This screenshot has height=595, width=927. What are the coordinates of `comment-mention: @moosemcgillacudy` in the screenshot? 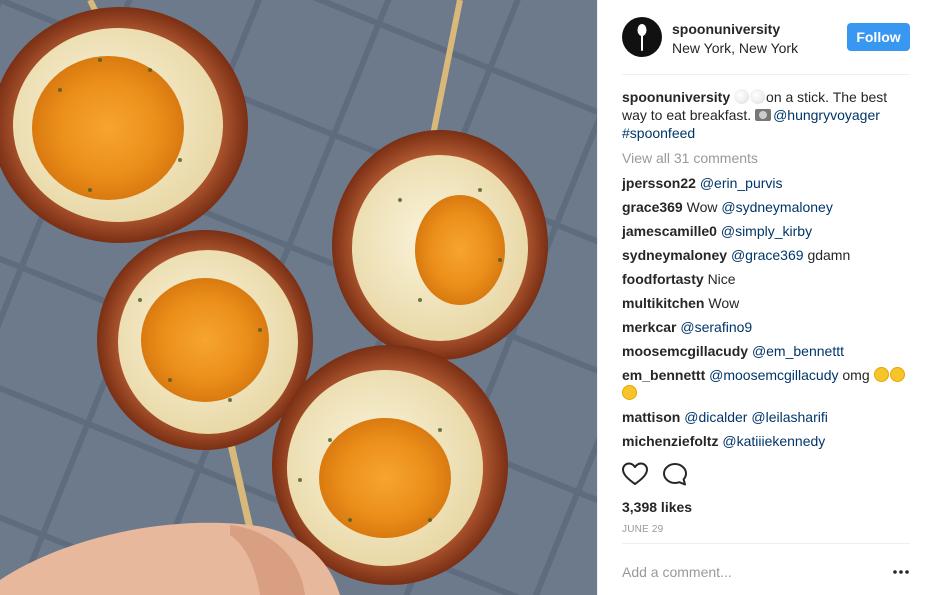 It's located at (773, 375).